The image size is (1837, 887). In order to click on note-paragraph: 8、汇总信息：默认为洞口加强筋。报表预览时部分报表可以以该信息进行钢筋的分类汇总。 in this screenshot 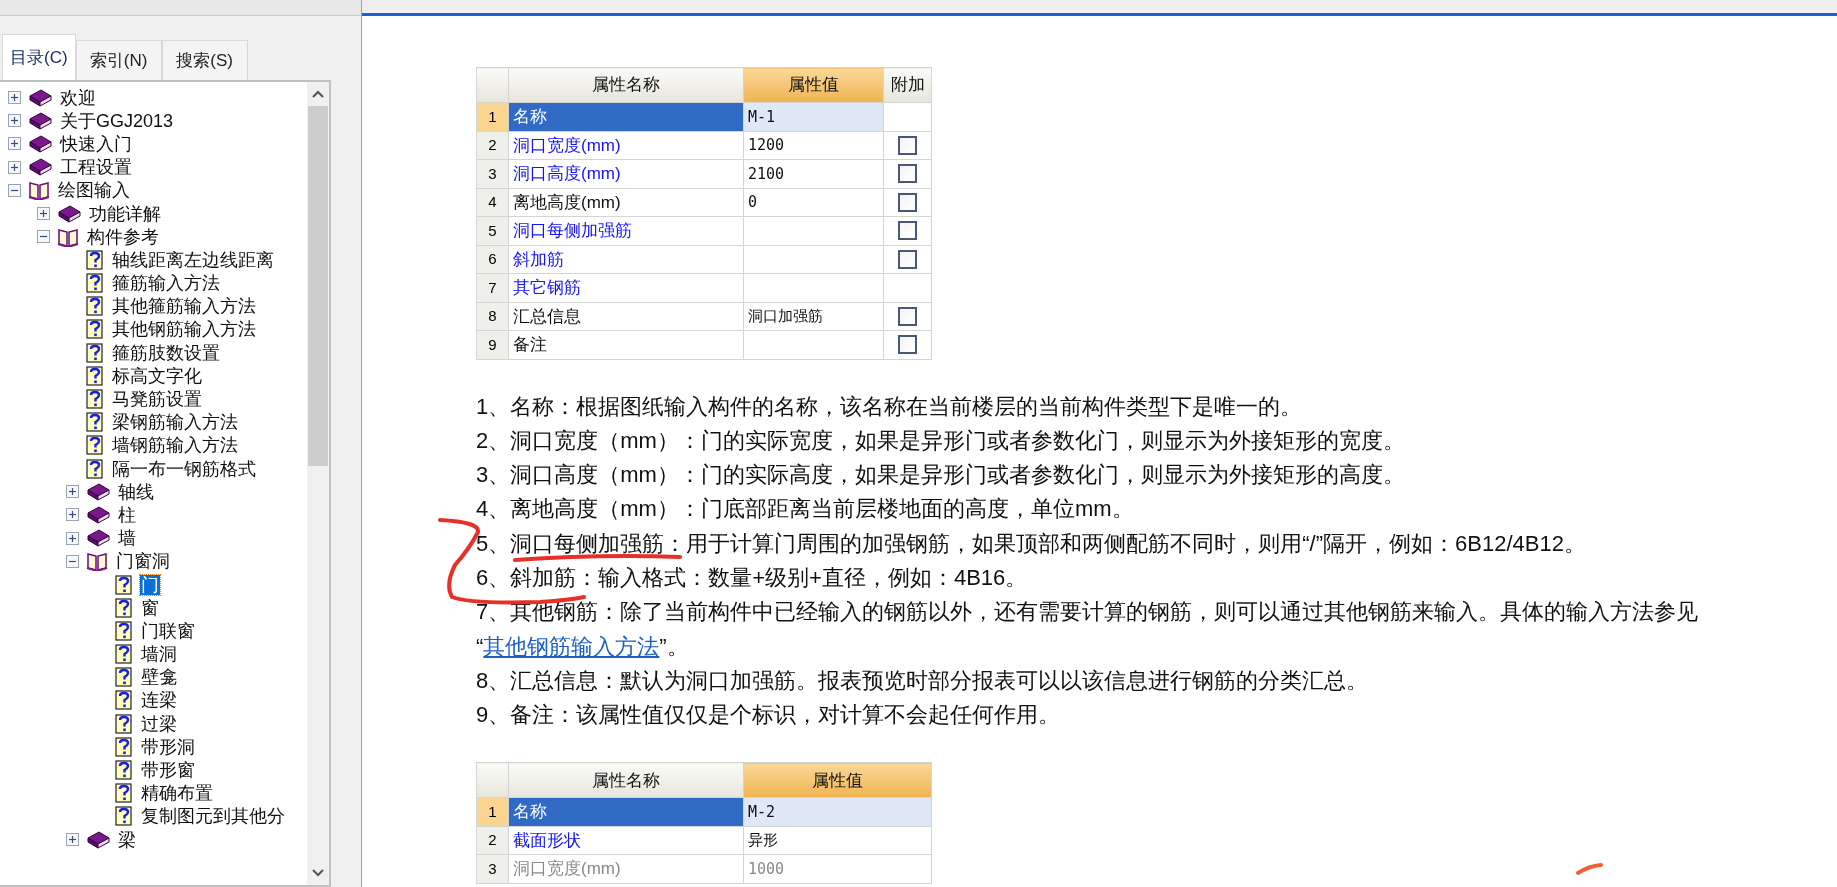, I will do `click(923, 680)`.